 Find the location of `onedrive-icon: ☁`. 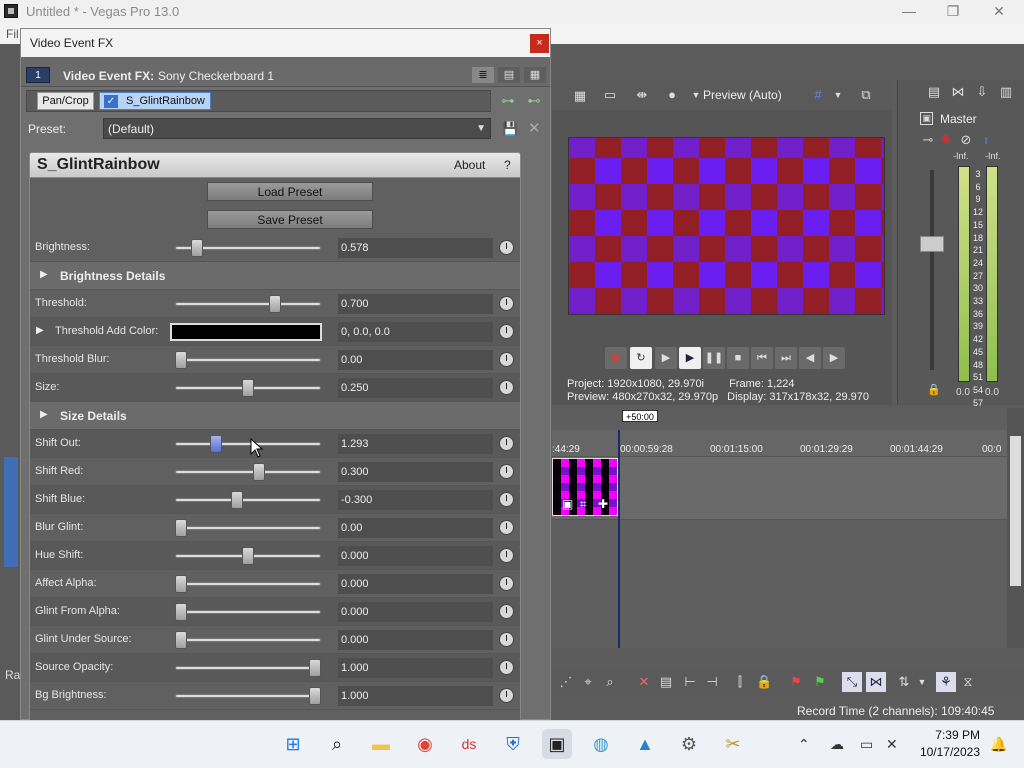

onedrive-icon: ☁ is located at coordinates (837, 744).